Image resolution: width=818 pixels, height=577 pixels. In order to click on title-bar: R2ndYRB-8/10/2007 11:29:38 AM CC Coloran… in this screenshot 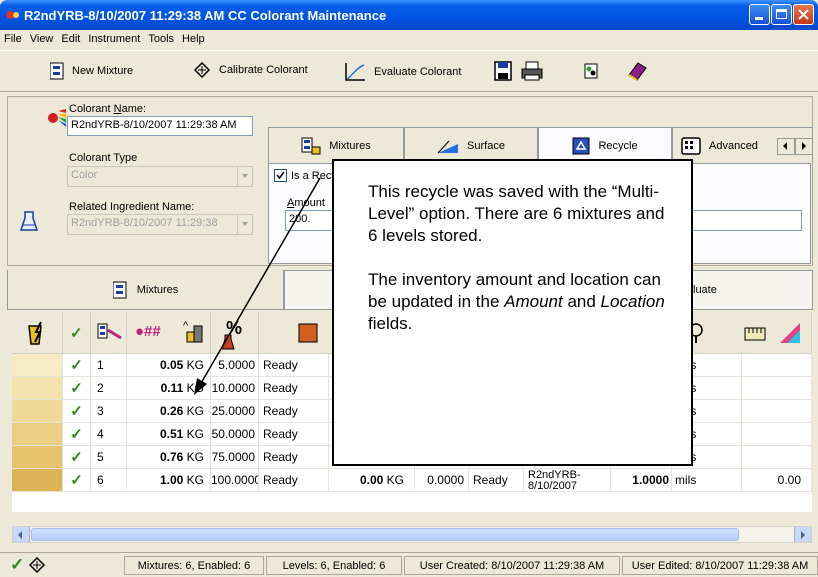, I will do `click(409, 15)`.